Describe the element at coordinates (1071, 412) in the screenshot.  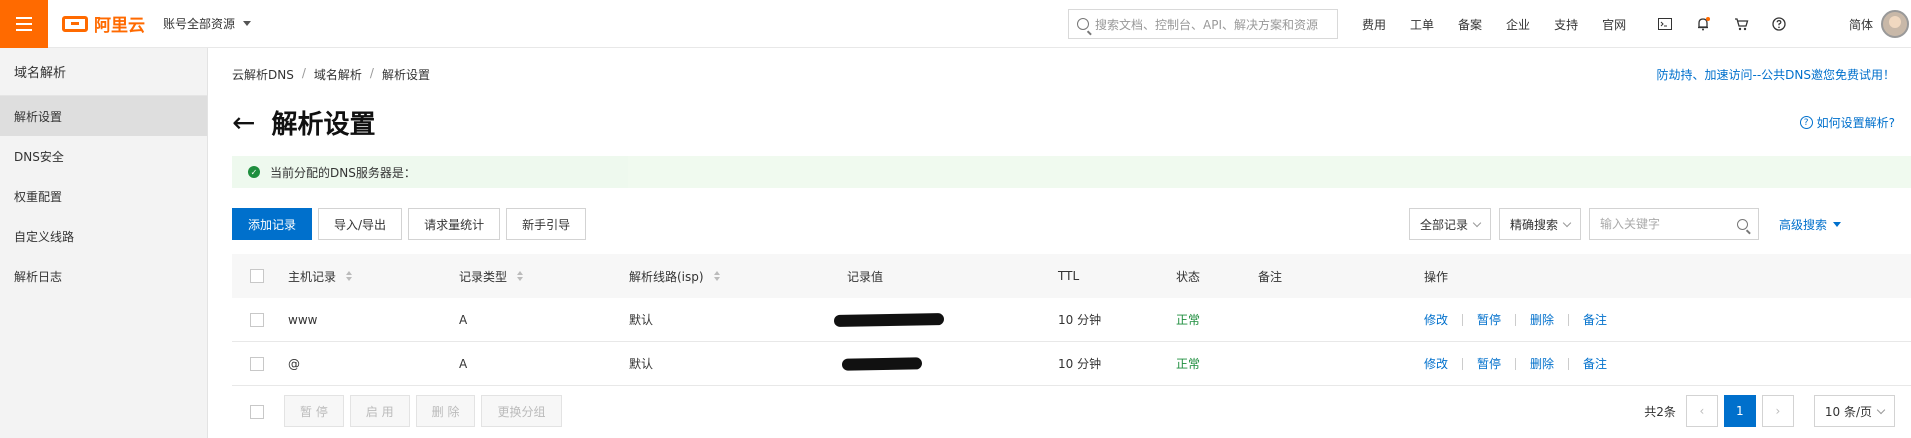
I see `table-footer: 暂 停 启 用 删 除 更换分组 共2条 ‹ 1 › 10 条/页` at that location.